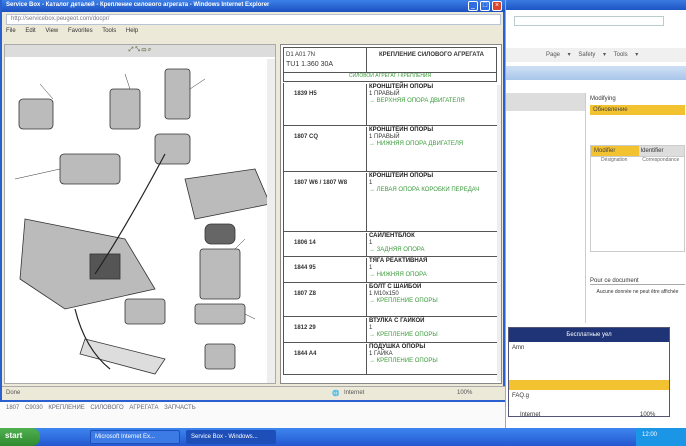  Describe the element at coordinates (589, 385) in the screenshot. I see `nav-item-selected` at that location.